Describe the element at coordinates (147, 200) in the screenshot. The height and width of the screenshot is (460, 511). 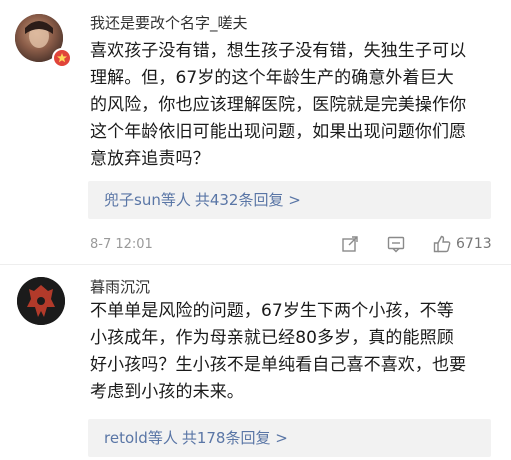
I see `reply-users: 兜子sun等人` at that location.